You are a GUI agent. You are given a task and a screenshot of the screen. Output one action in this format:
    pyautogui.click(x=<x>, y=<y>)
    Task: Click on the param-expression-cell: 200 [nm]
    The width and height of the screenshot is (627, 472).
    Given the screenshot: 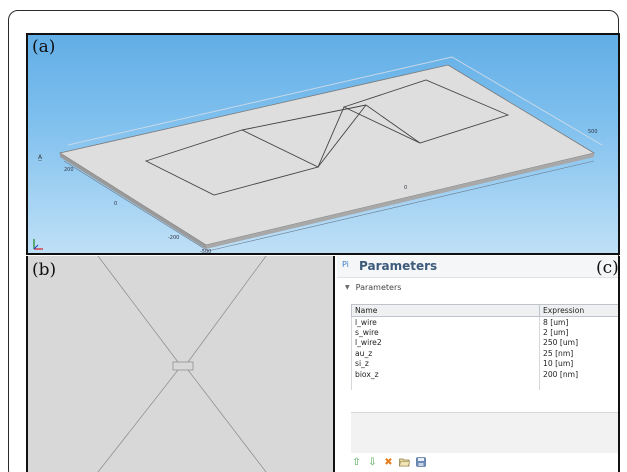 What is the action you would take?
    pyautogui.click(x=578, y=374)
    